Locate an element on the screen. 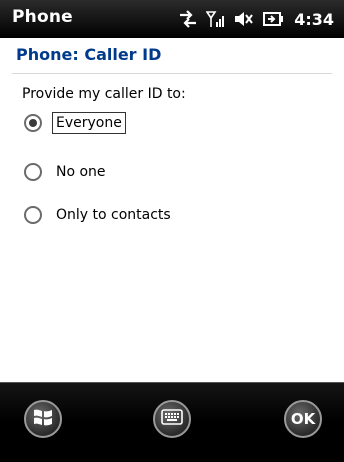  windows-start-icon is located at coordinates (43, 419).